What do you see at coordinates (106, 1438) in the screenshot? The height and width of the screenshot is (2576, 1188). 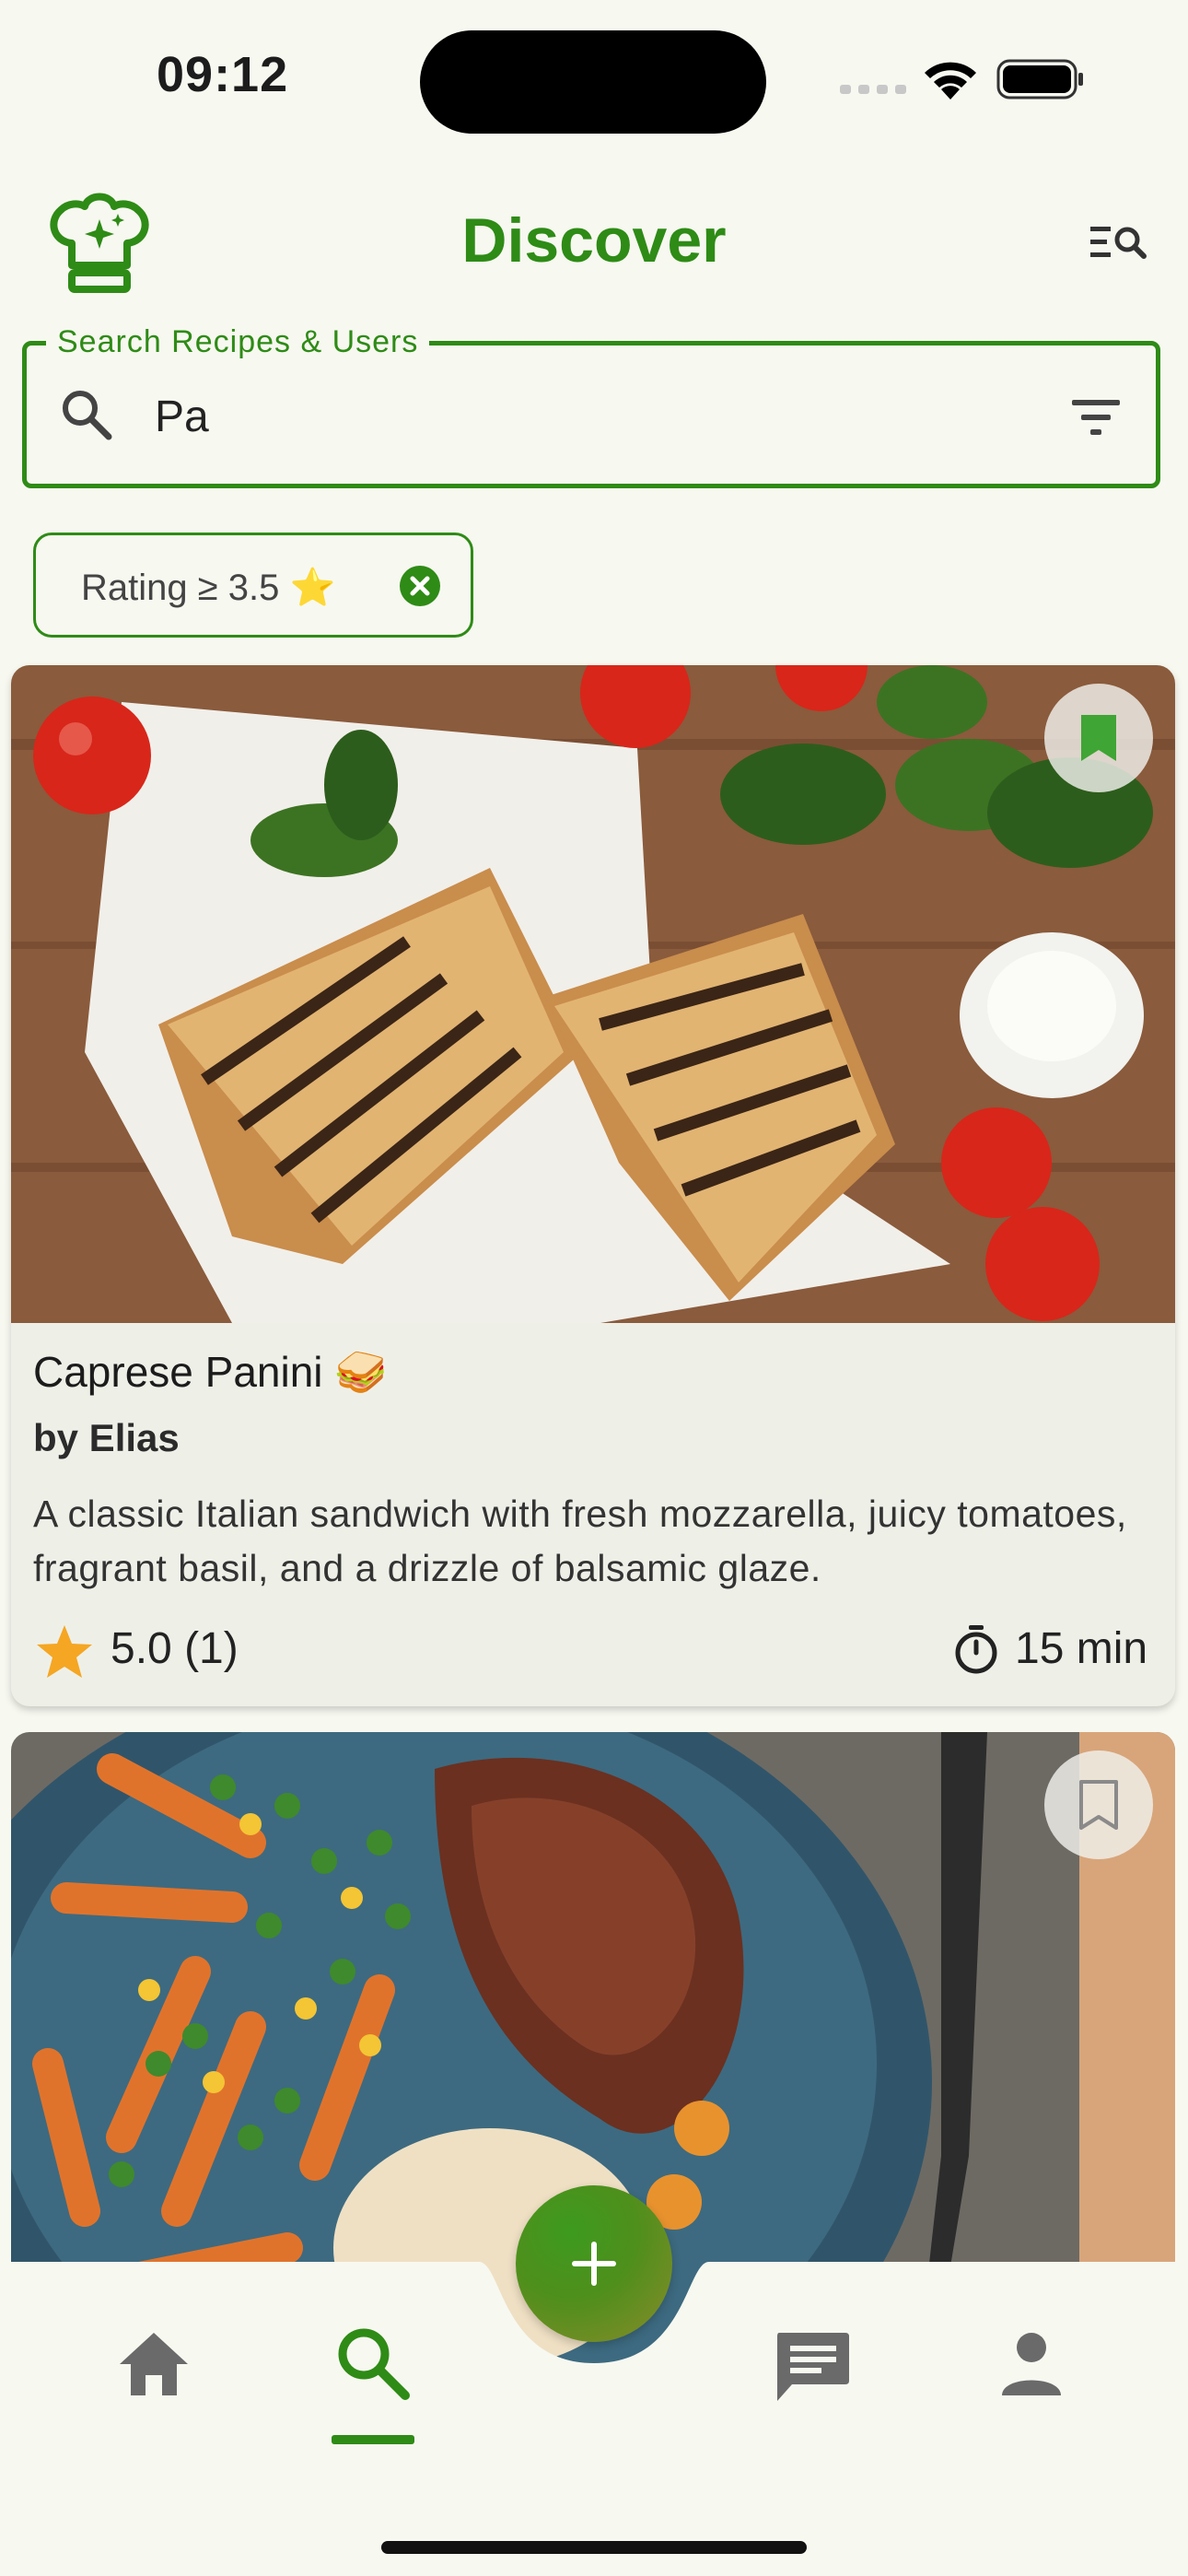 I see `recipe-author: by Elias` at bounding box center [106, 1438].